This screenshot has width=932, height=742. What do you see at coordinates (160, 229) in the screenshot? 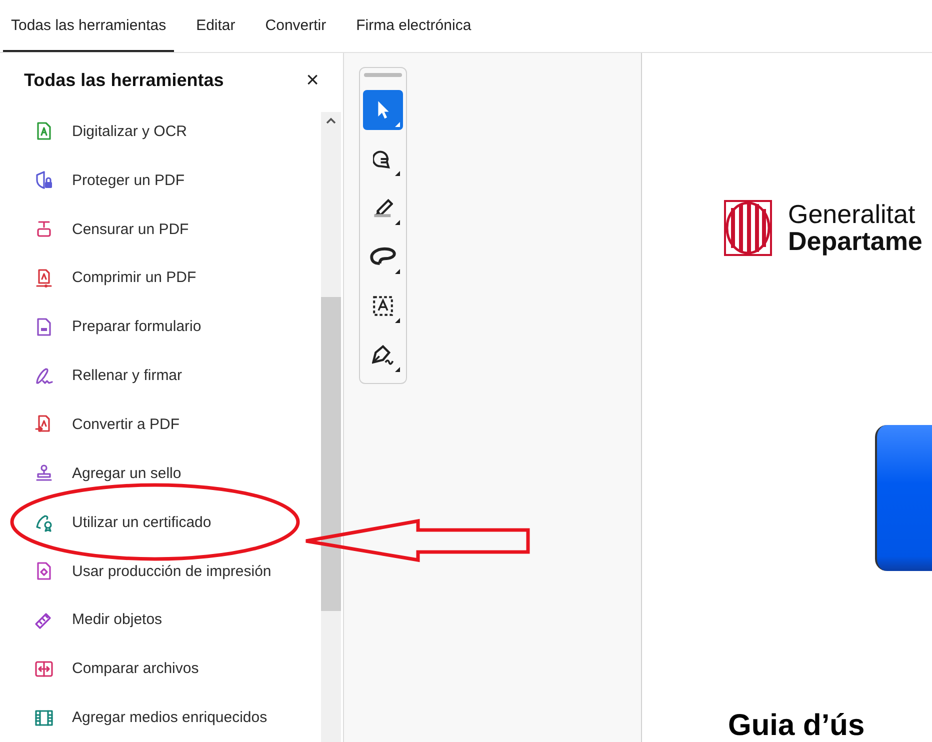
I see `tool-item: Censurar un PDF` at bounding box center [160, 229].